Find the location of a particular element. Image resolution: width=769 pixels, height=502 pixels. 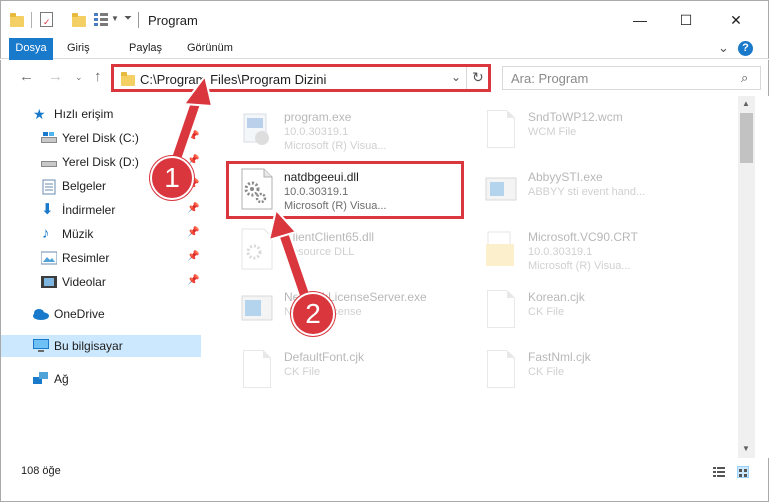

recent-locations-icon: ⌄ is located at coordinates (79, 77).